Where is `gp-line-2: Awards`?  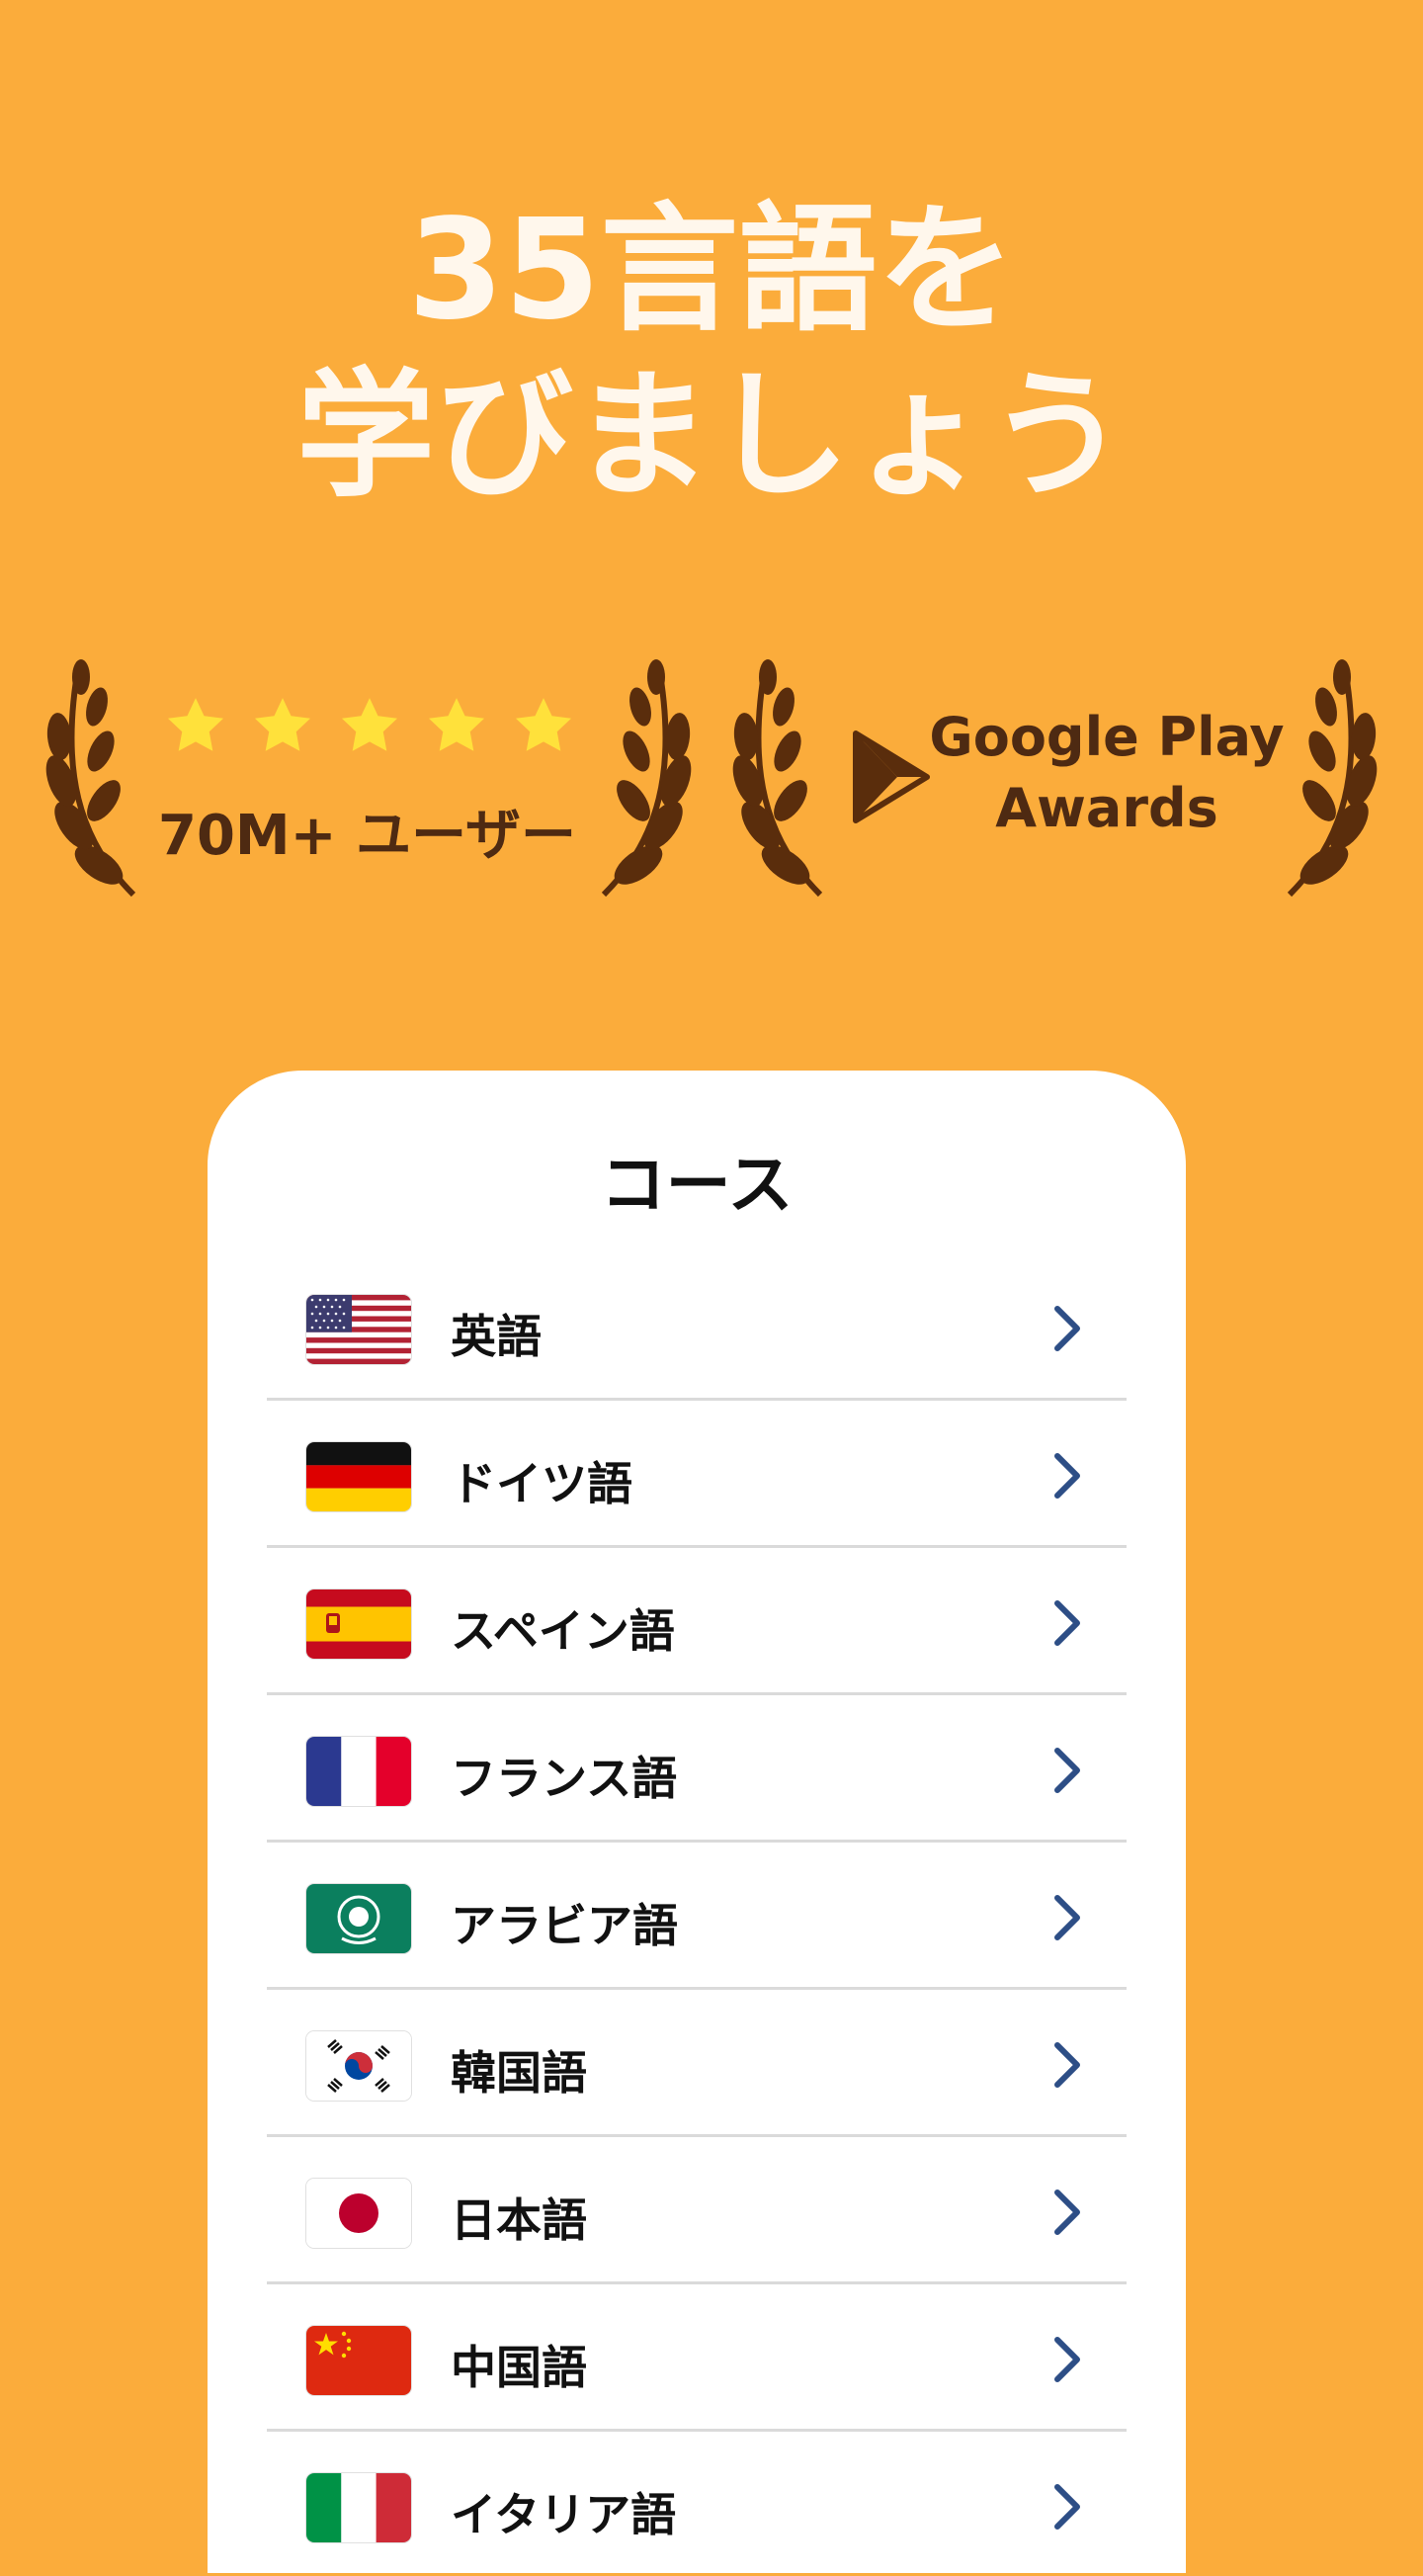 gp-line-2: Awards is located at coordinates (1106, 808).